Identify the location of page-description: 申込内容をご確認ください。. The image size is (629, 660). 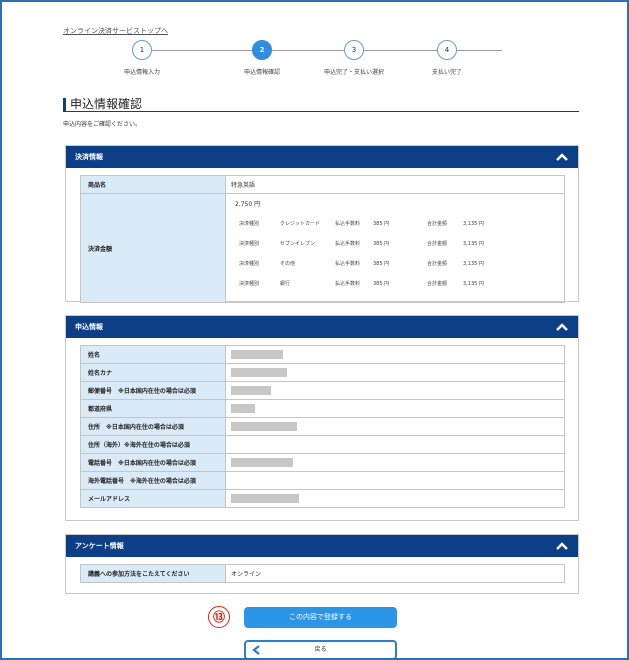
(102, 124).